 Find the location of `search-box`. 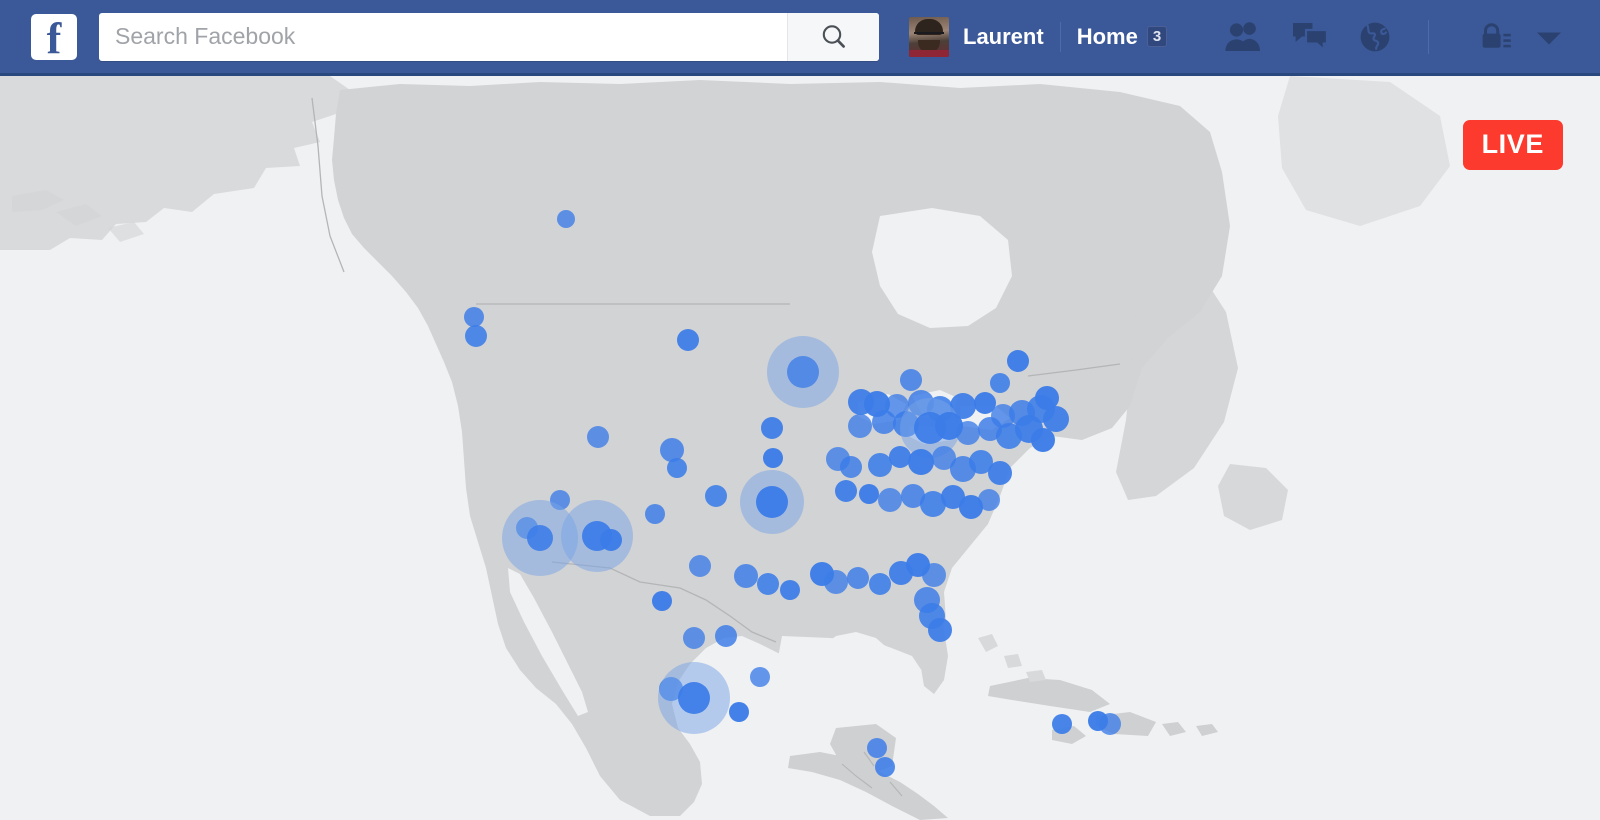

search-box is located at coordinates (489, 36).